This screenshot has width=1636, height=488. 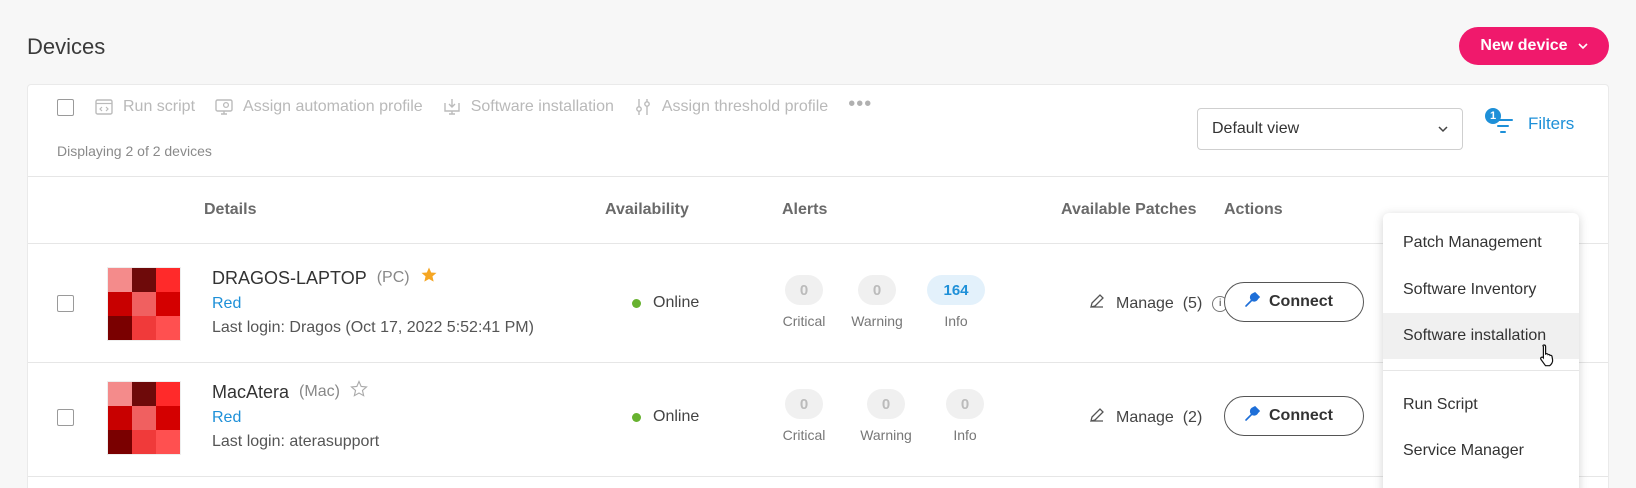 What do you see at coordinates (647, 210) in the screenshot?
I see `column-header-availability: Availability` at bounding box center [647, 210].